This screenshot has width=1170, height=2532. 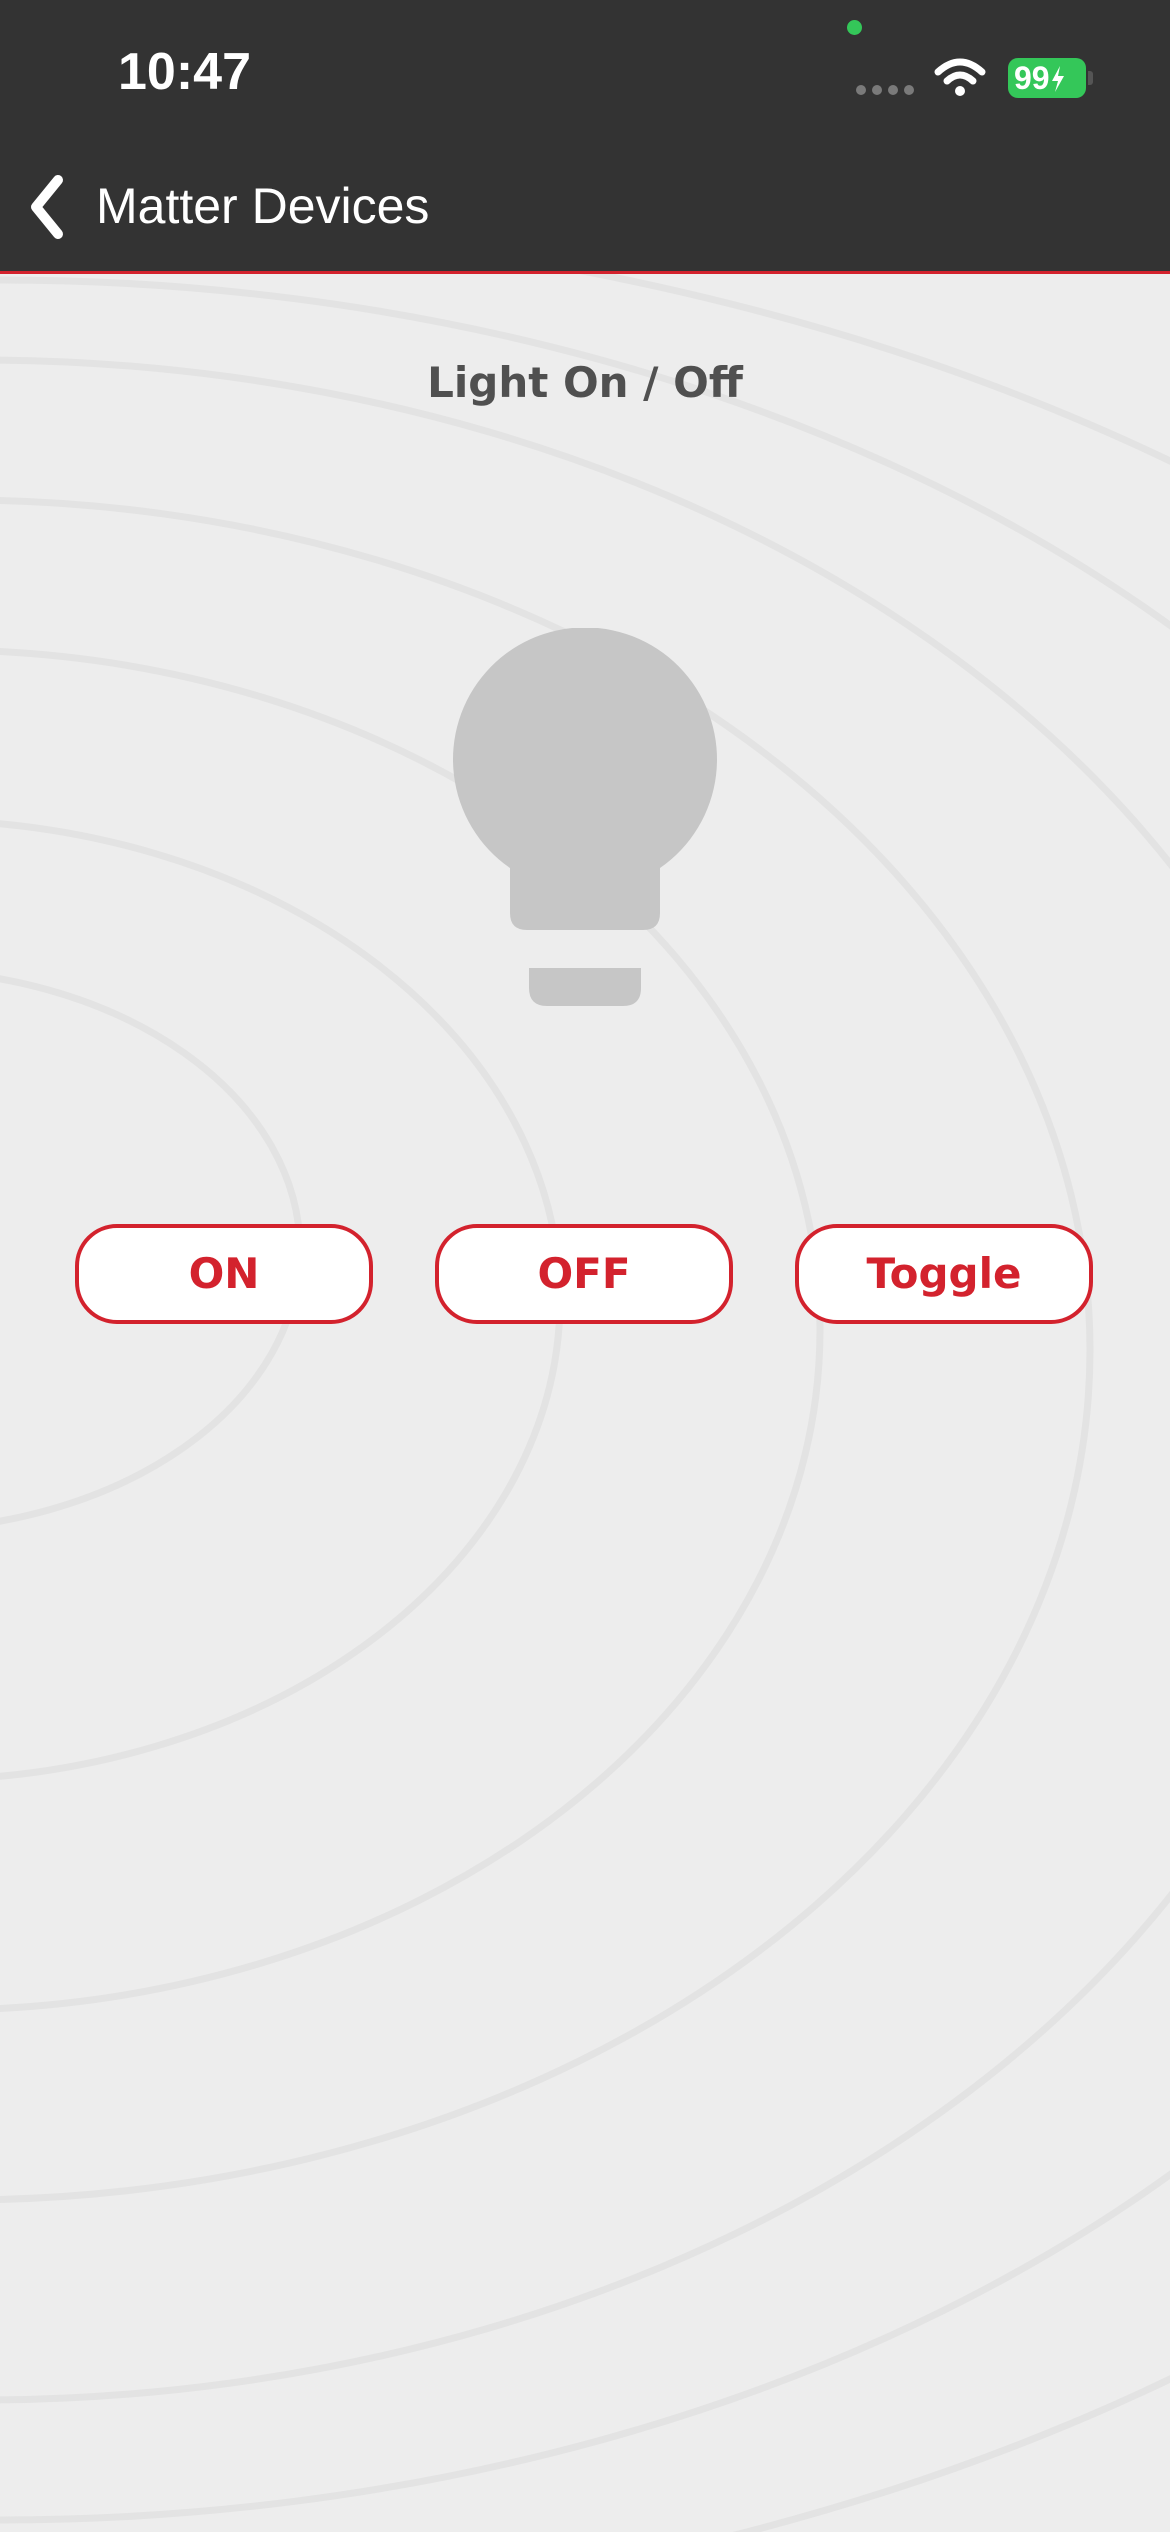 I want to click on light-bulb-icon, so click(x=585, y=818).